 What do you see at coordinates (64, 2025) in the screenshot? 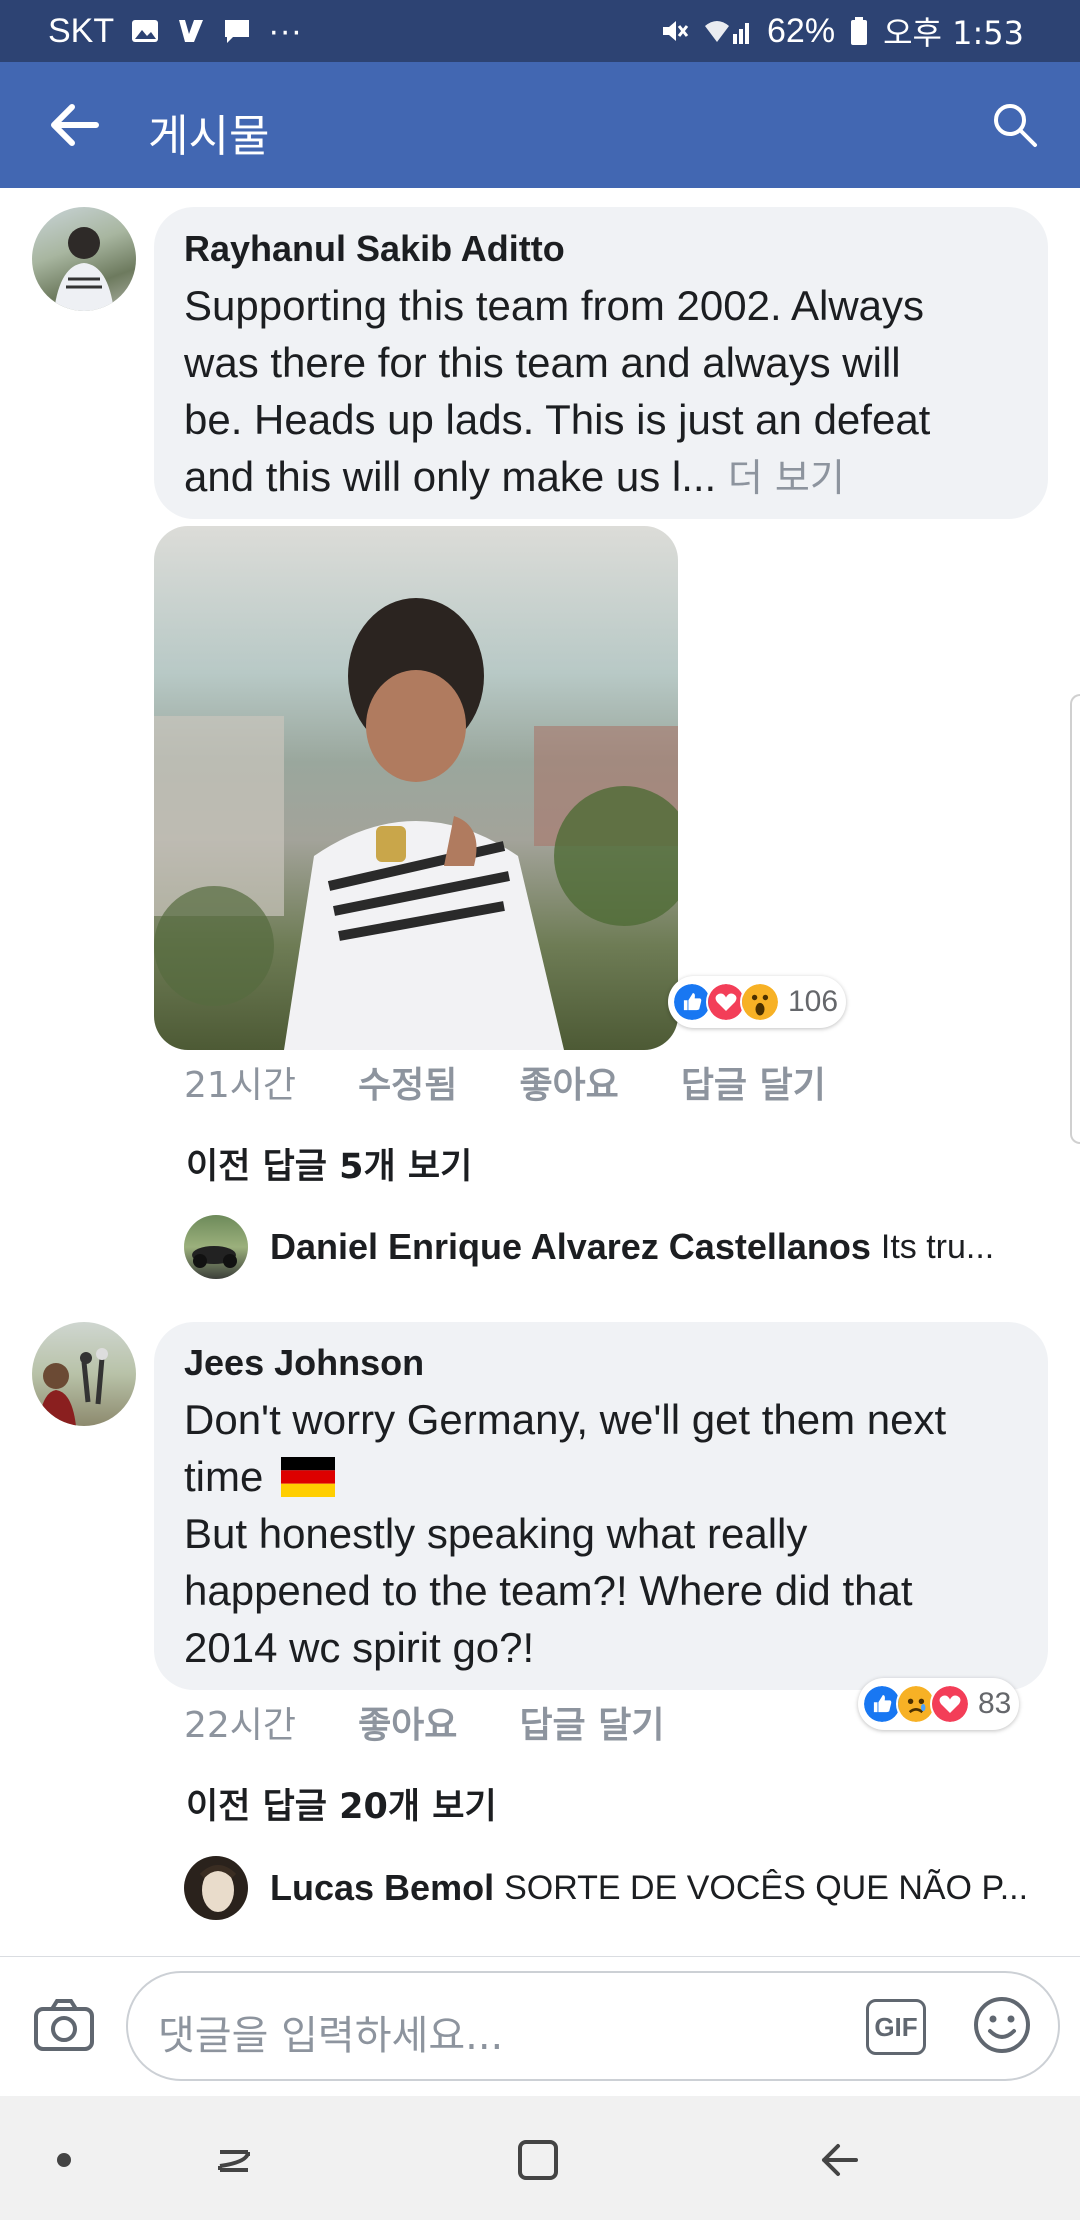
I see `camera-icon` at bounding box center [64, 2025].